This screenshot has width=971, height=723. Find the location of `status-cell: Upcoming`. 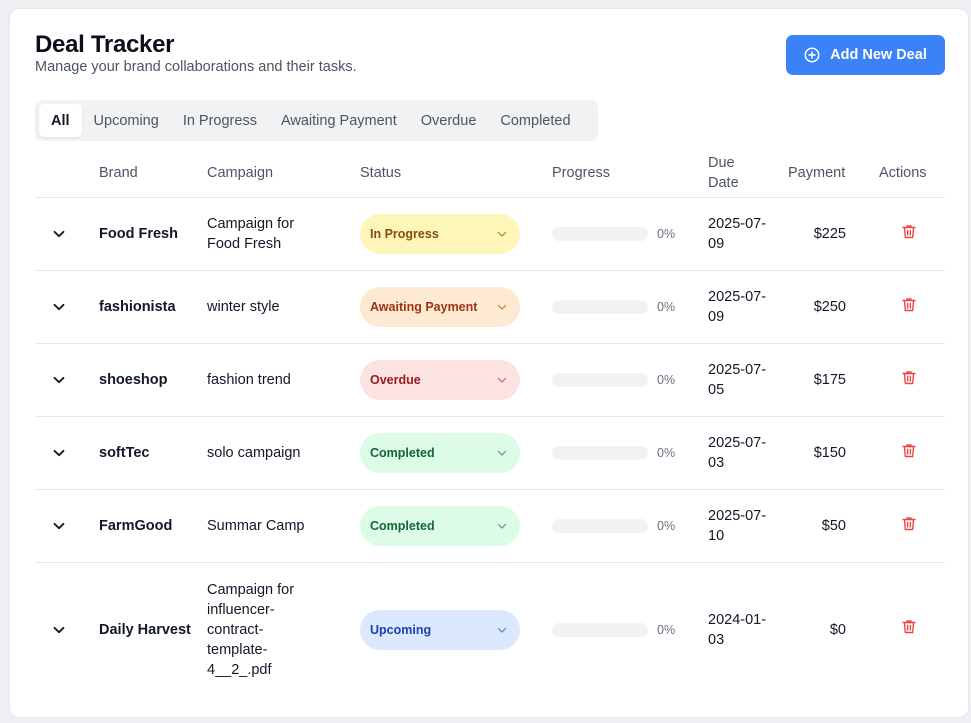

status-cell: Upcoming is located at coordinates (440, 629).